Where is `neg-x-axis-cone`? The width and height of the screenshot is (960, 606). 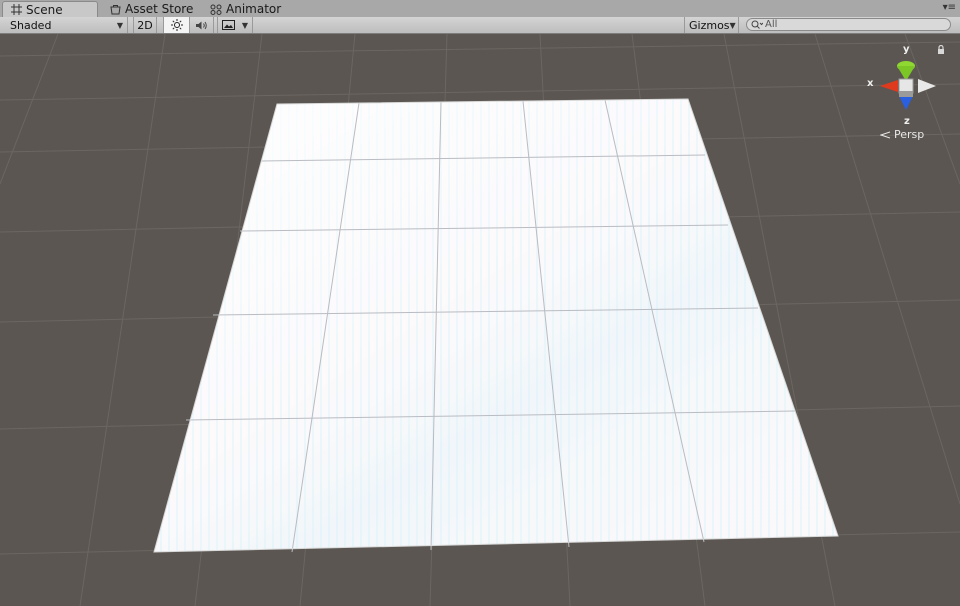
neg-x-axis-cone is located at coordinates (927, 86).